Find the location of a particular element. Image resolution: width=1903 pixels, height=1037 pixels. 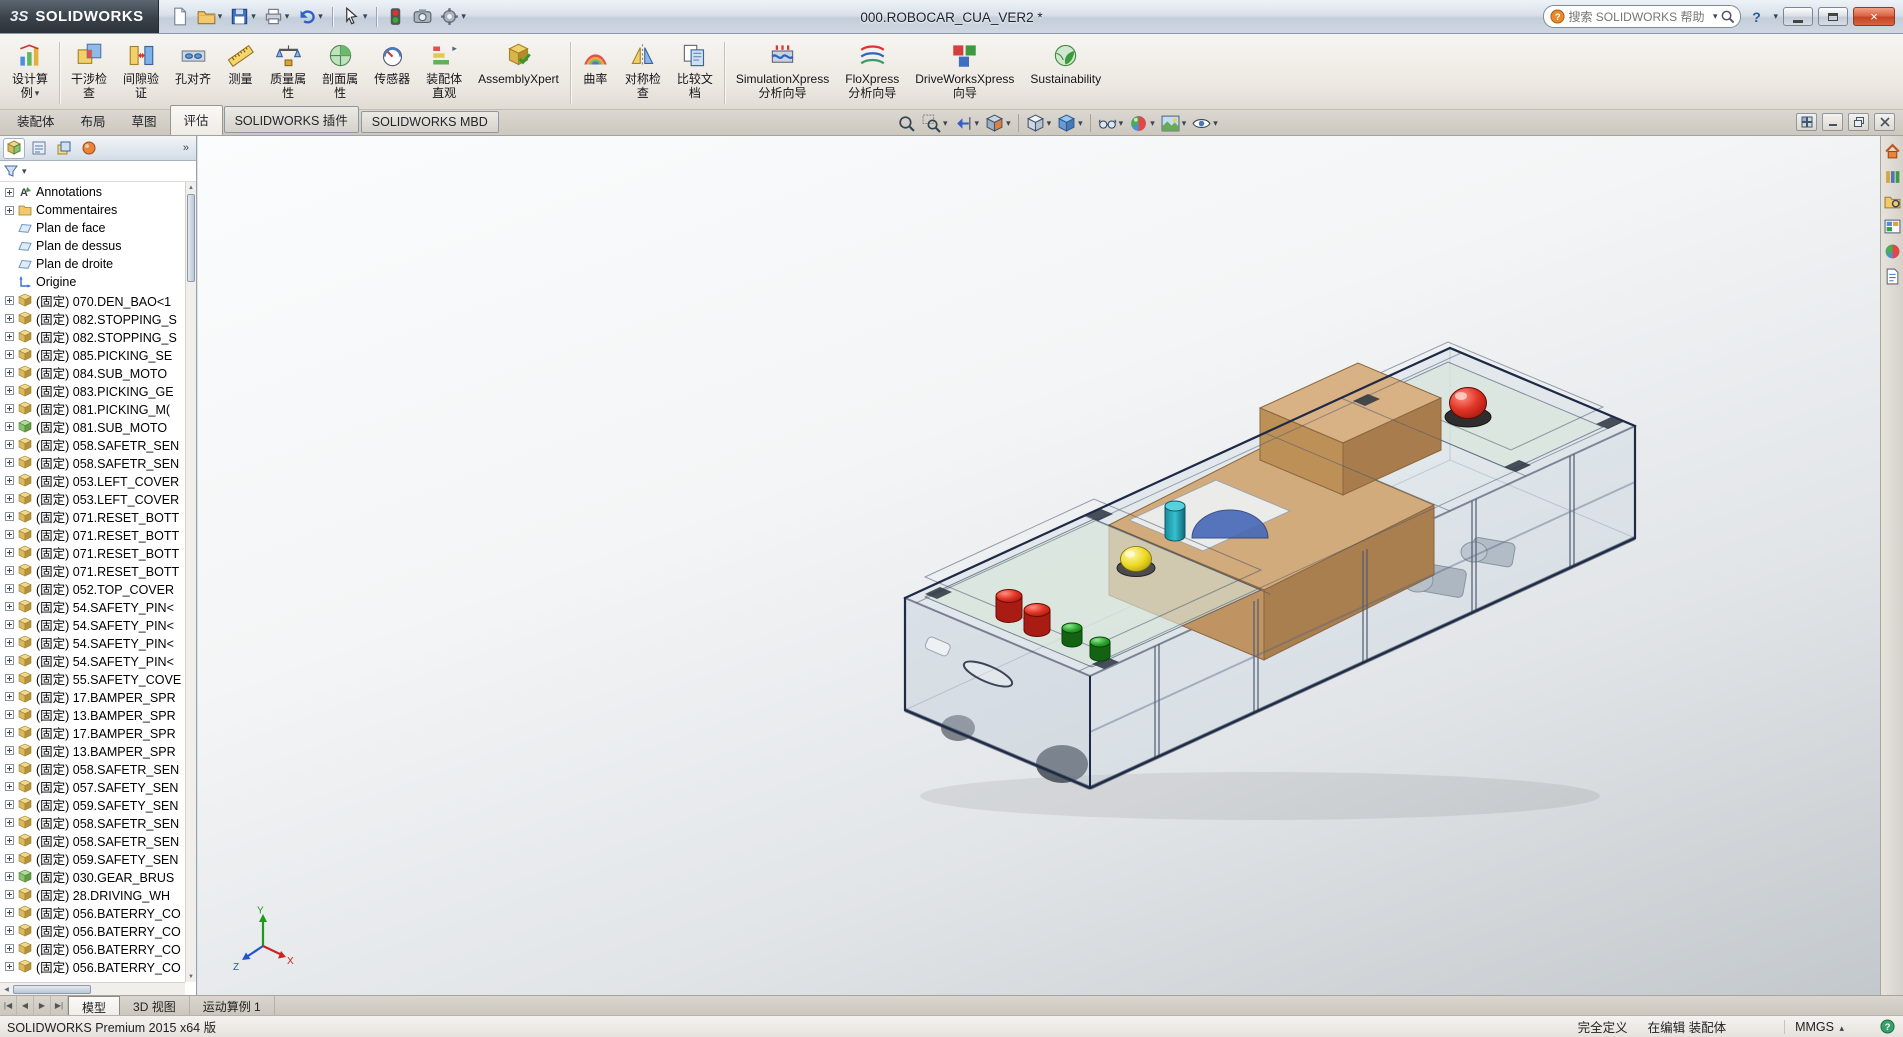

doc-tile-button is located at coordinates (1806, 122).